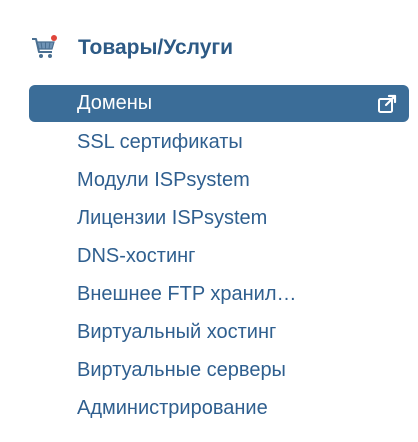 The image size is (418, 442). Describe the element at coordinates (172, 408) in the screenshot. I see `menu-item-label: Администрирование` at that location.